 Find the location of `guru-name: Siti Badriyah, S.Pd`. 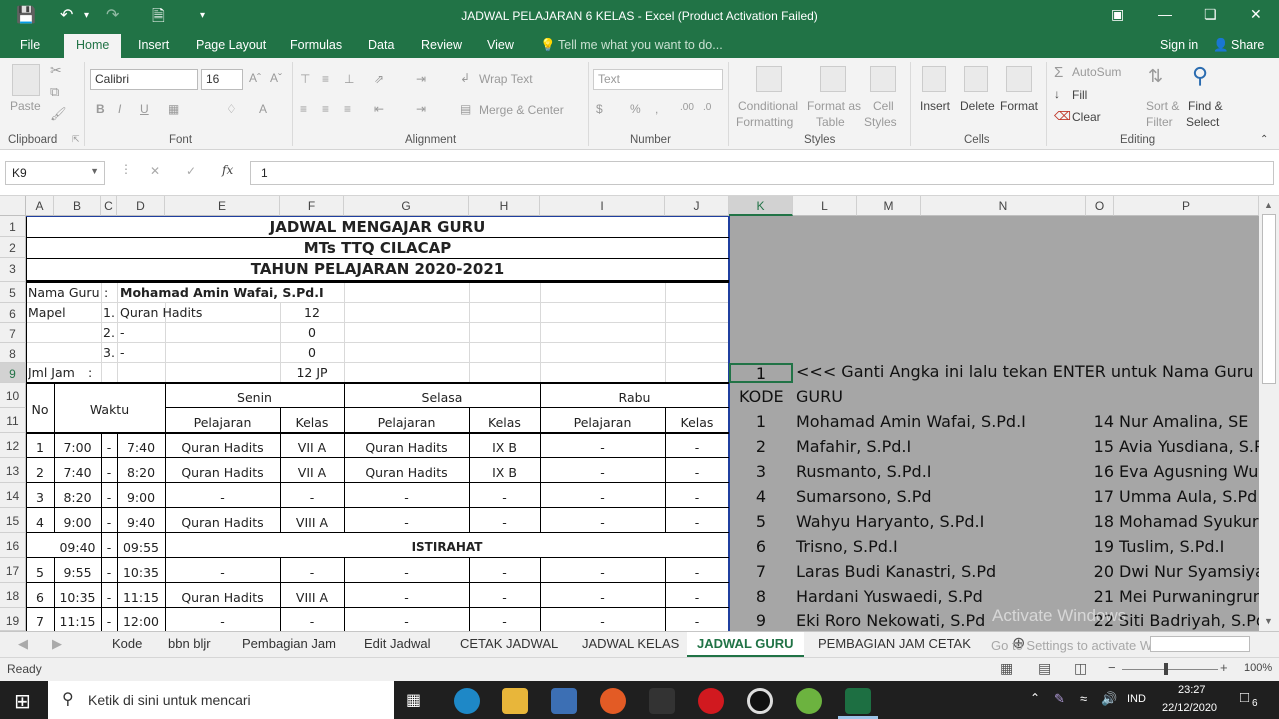

guru-name: Siti Badriyah, S.Pd is located at coordinates (1189, 620).